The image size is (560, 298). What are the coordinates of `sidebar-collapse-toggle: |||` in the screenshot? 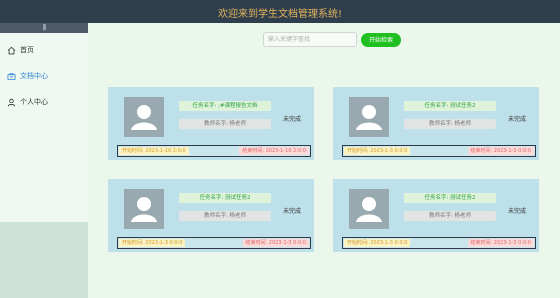 It's located at (44, 28).